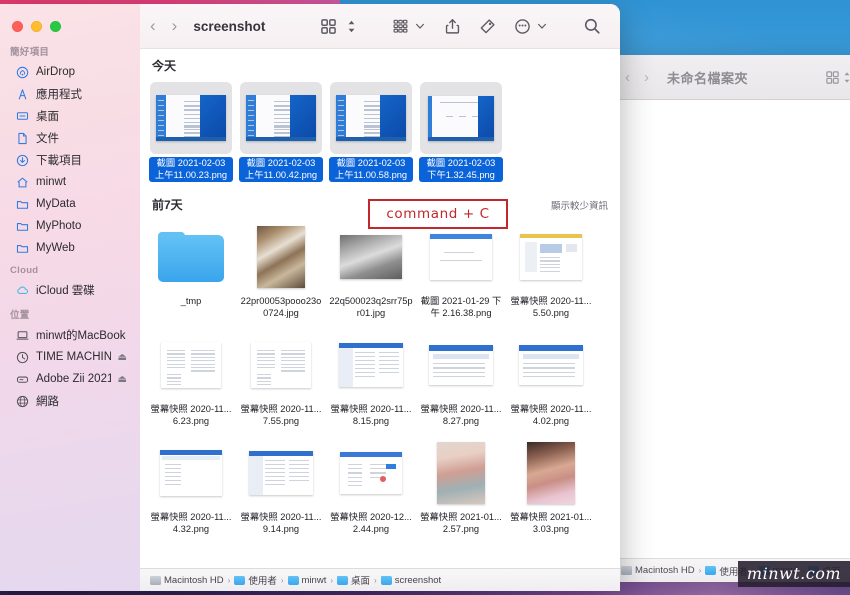  I want to click on minimize-button, so click(36, 26).